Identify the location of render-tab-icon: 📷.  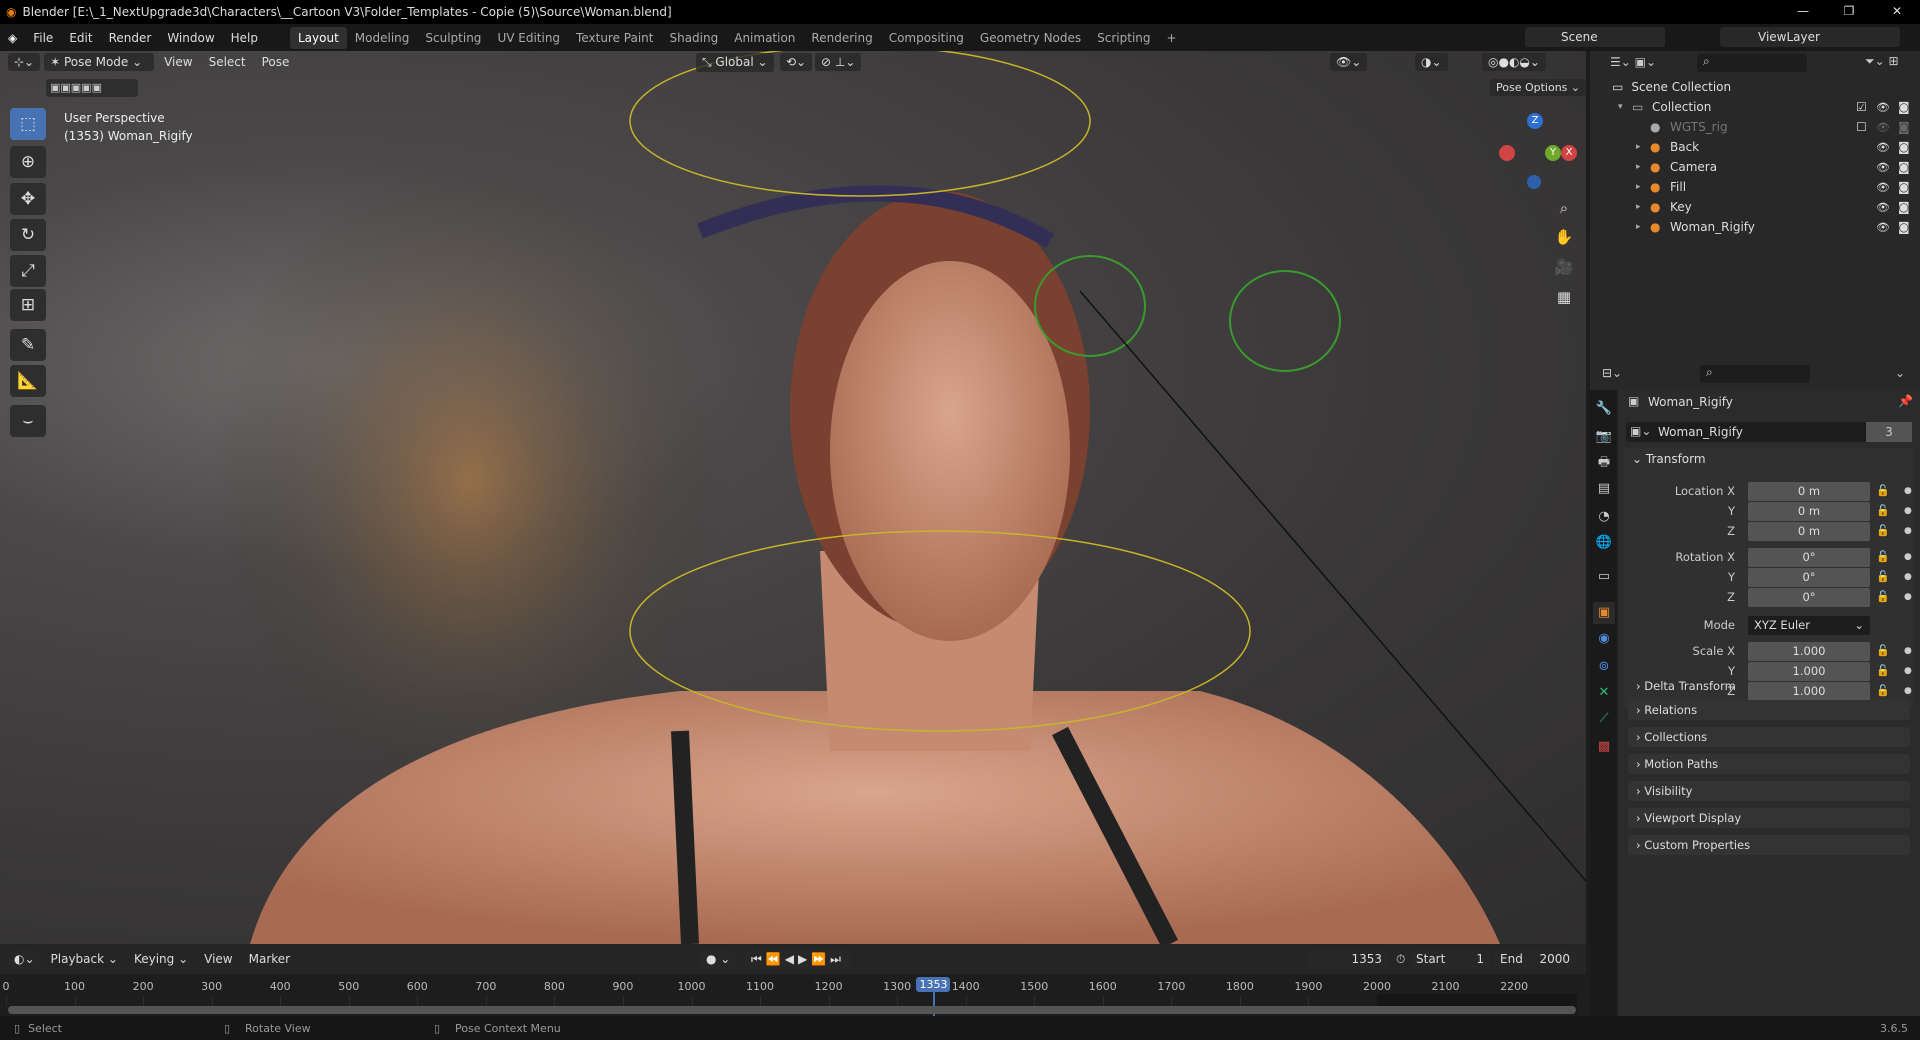
(1604, 437).